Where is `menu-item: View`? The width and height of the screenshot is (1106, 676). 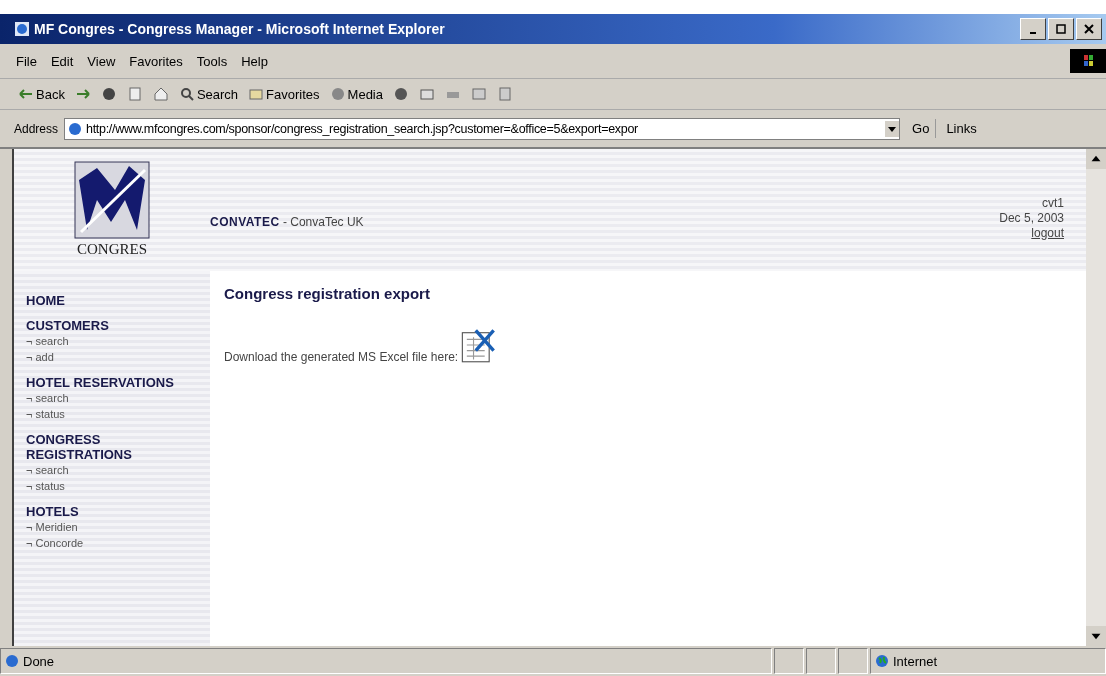
menu-item: View is located at coordinates (101, 61).